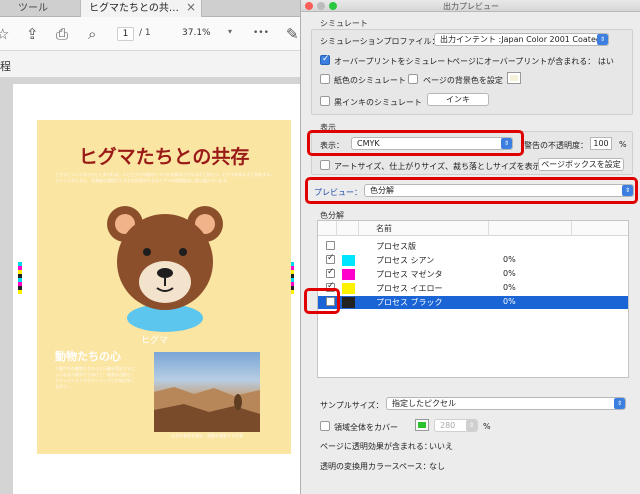 This screenshot has height=494, width=640. What do you see at coordinates (458, 99) in the screenshot?
I see `ink-button: インキ` at bounding box center [458, 99].